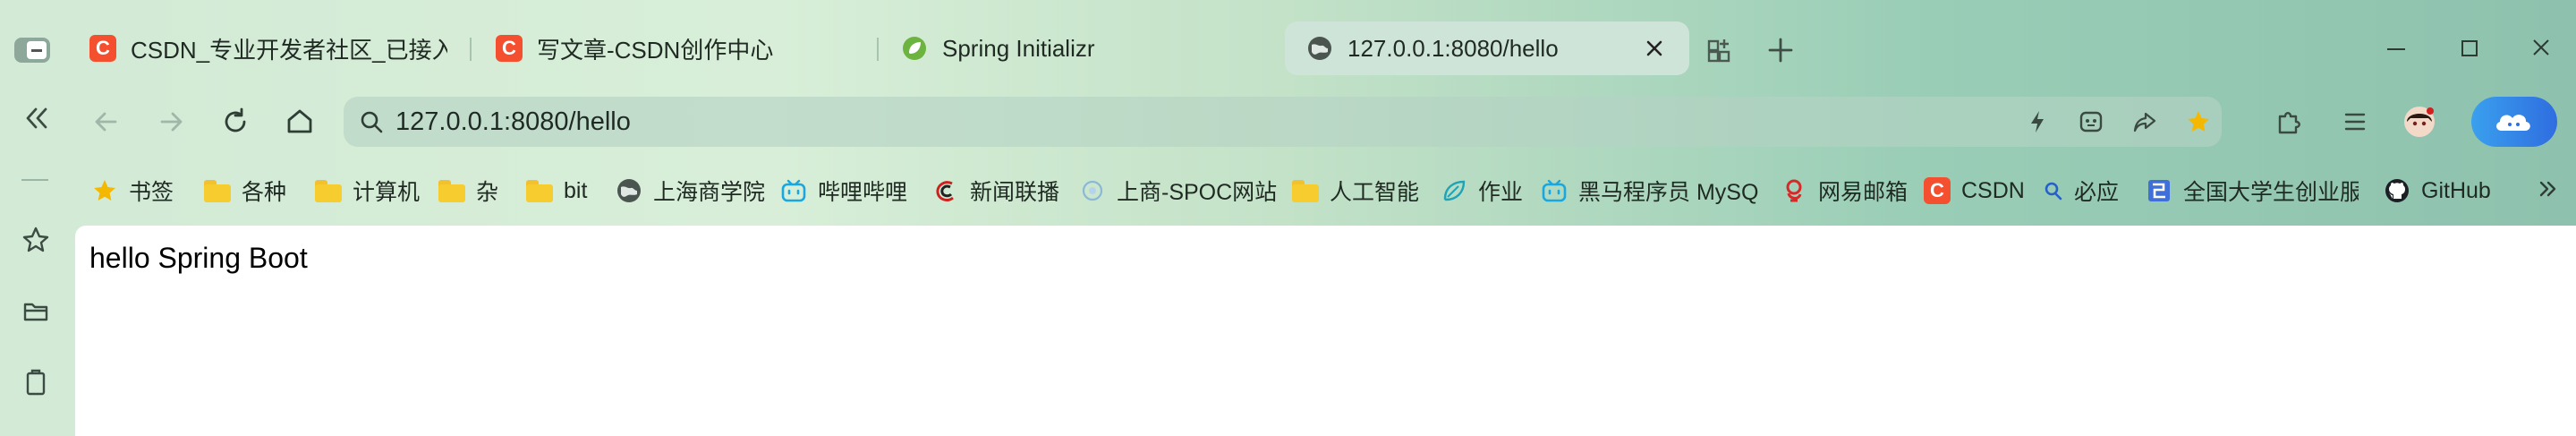 The width and height of the screenshot is (2576, 436). I want to click on bookmark-item: 上海商学院, so click(690, 191).